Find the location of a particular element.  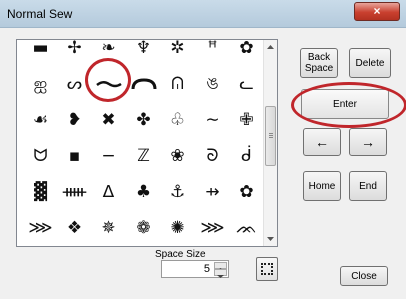

stitch-pattern-cell: ঙ is located at coordinates (212, 84).